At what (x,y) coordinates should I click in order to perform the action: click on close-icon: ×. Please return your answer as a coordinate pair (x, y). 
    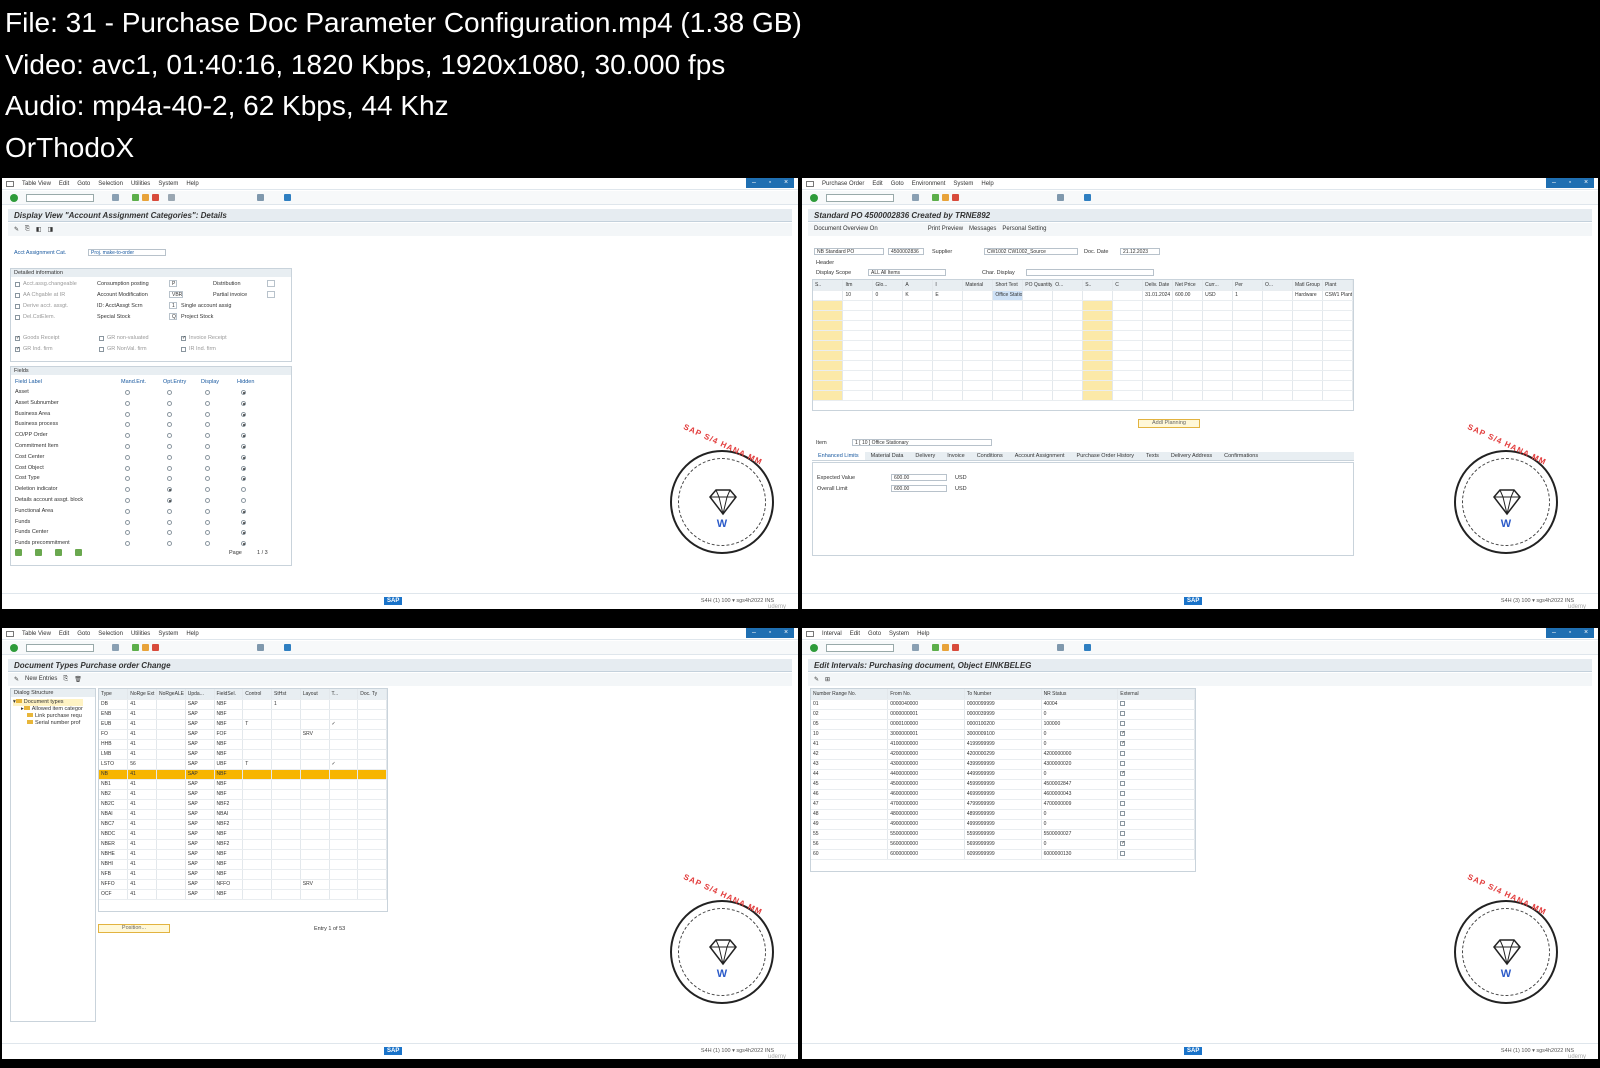
    Looking at the image, I should click on (1586, 633).